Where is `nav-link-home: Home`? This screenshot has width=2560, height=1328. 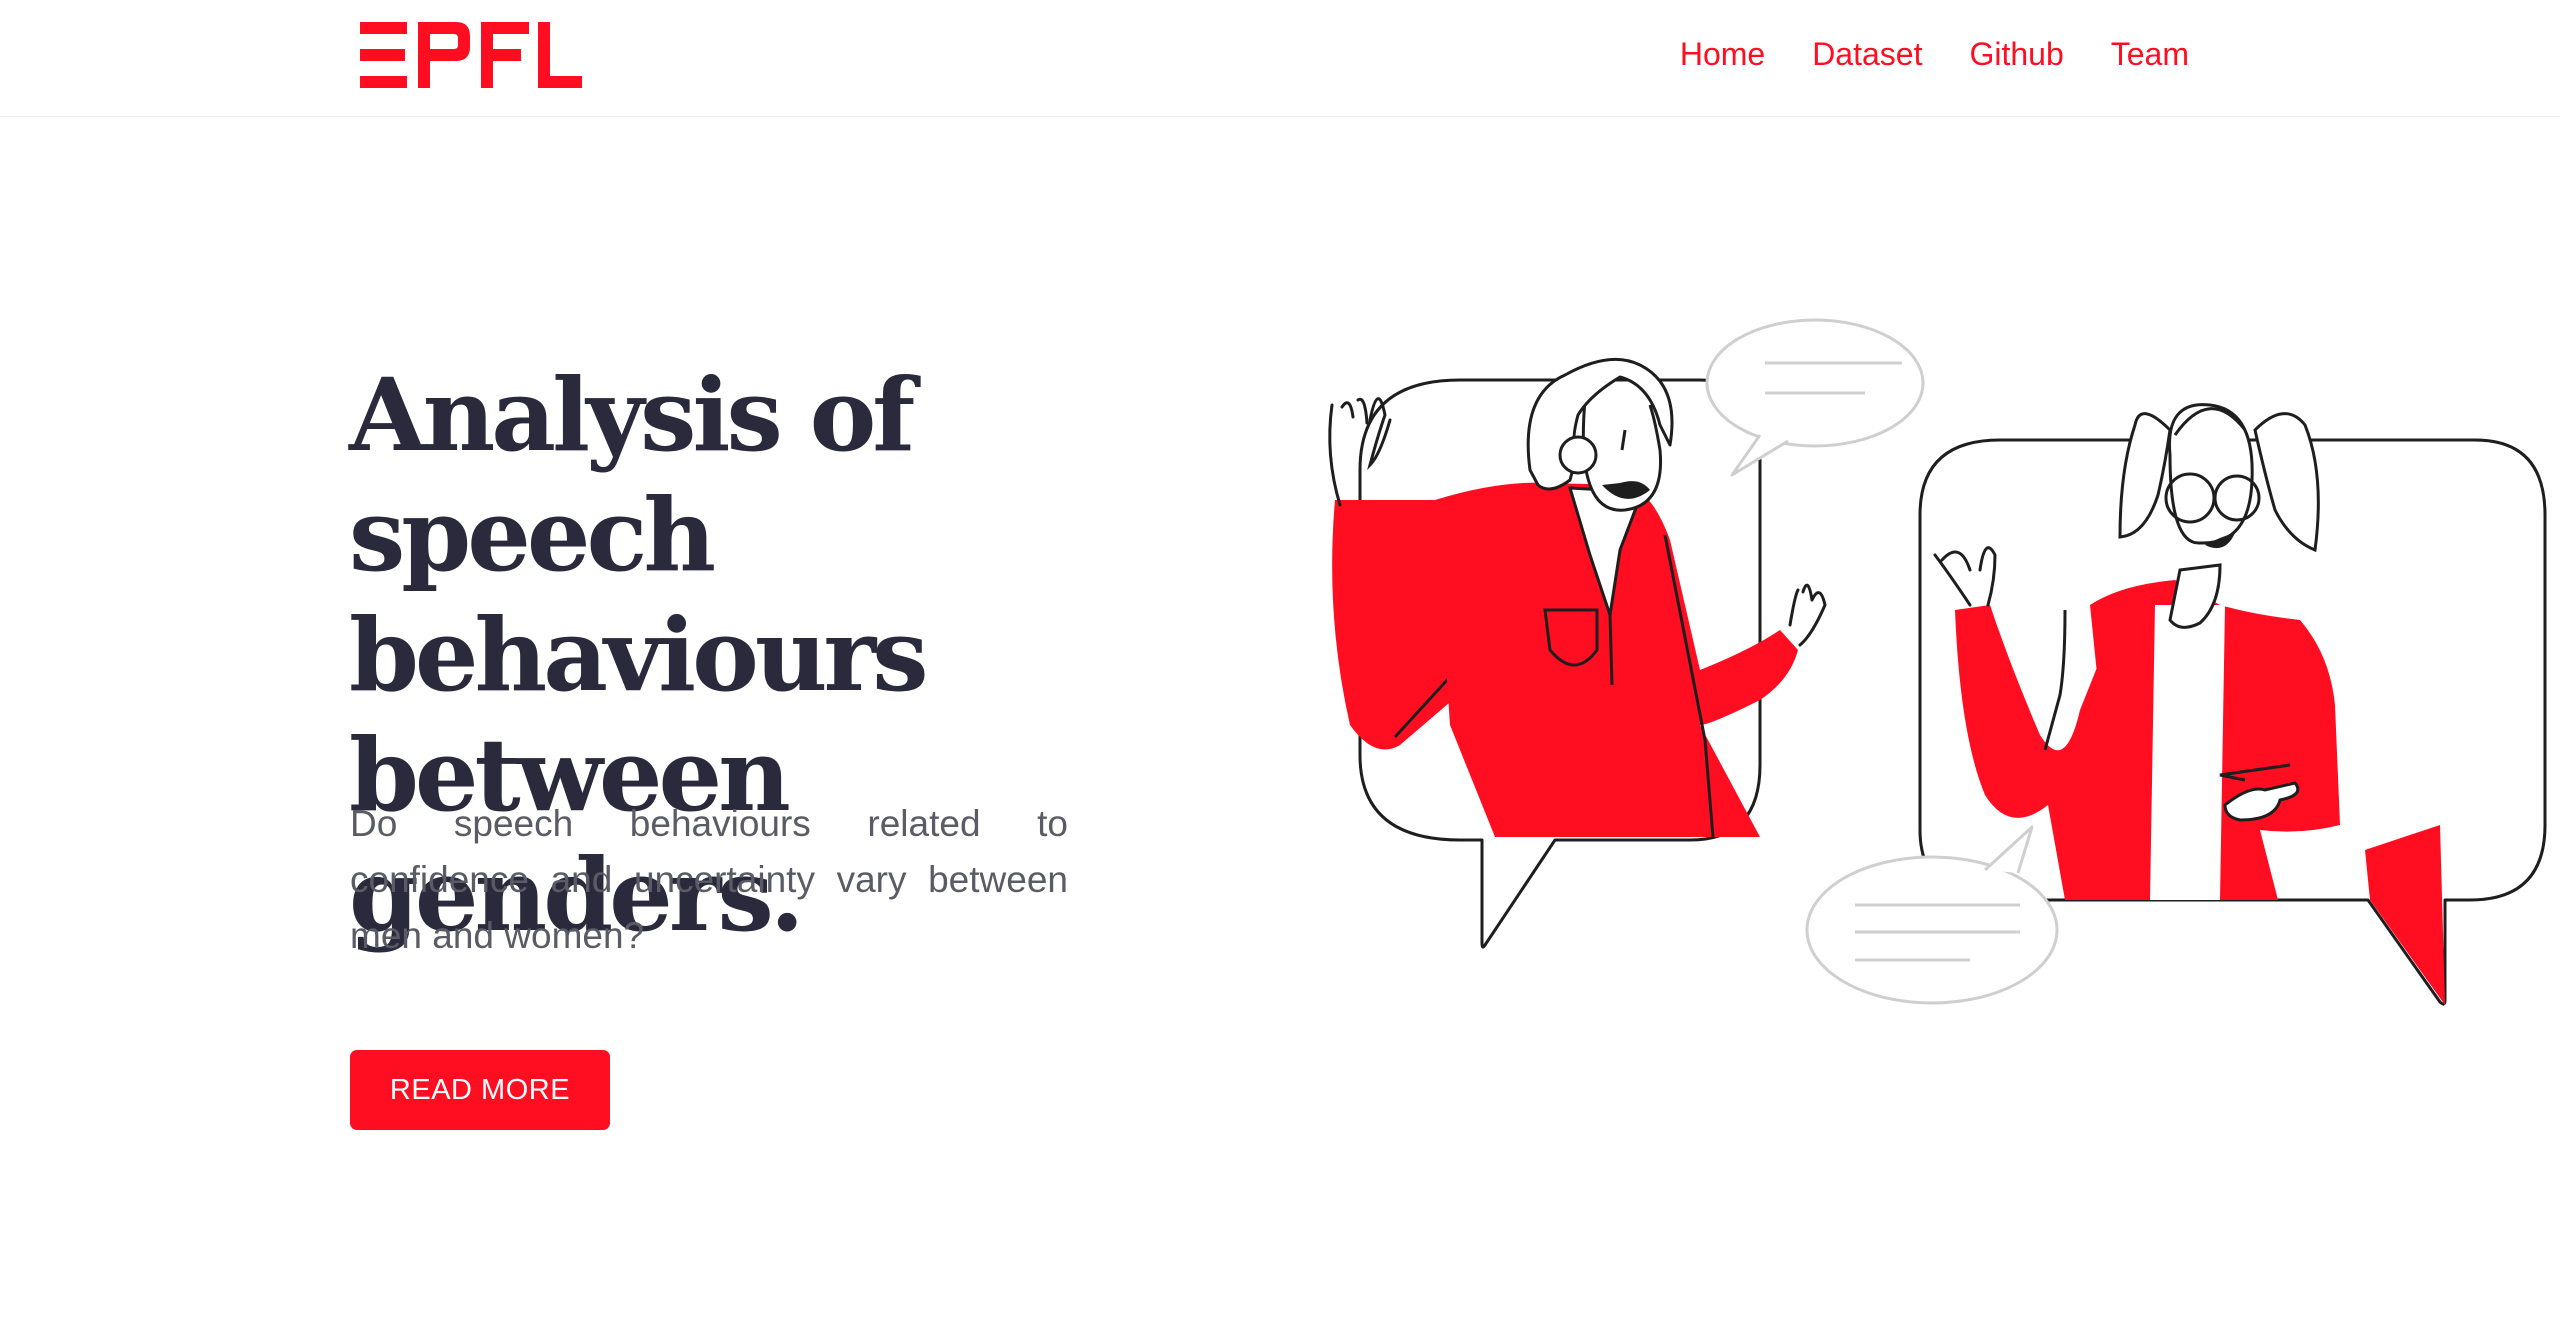 nav-link-home: Home is located at coordinates (1722, 54).